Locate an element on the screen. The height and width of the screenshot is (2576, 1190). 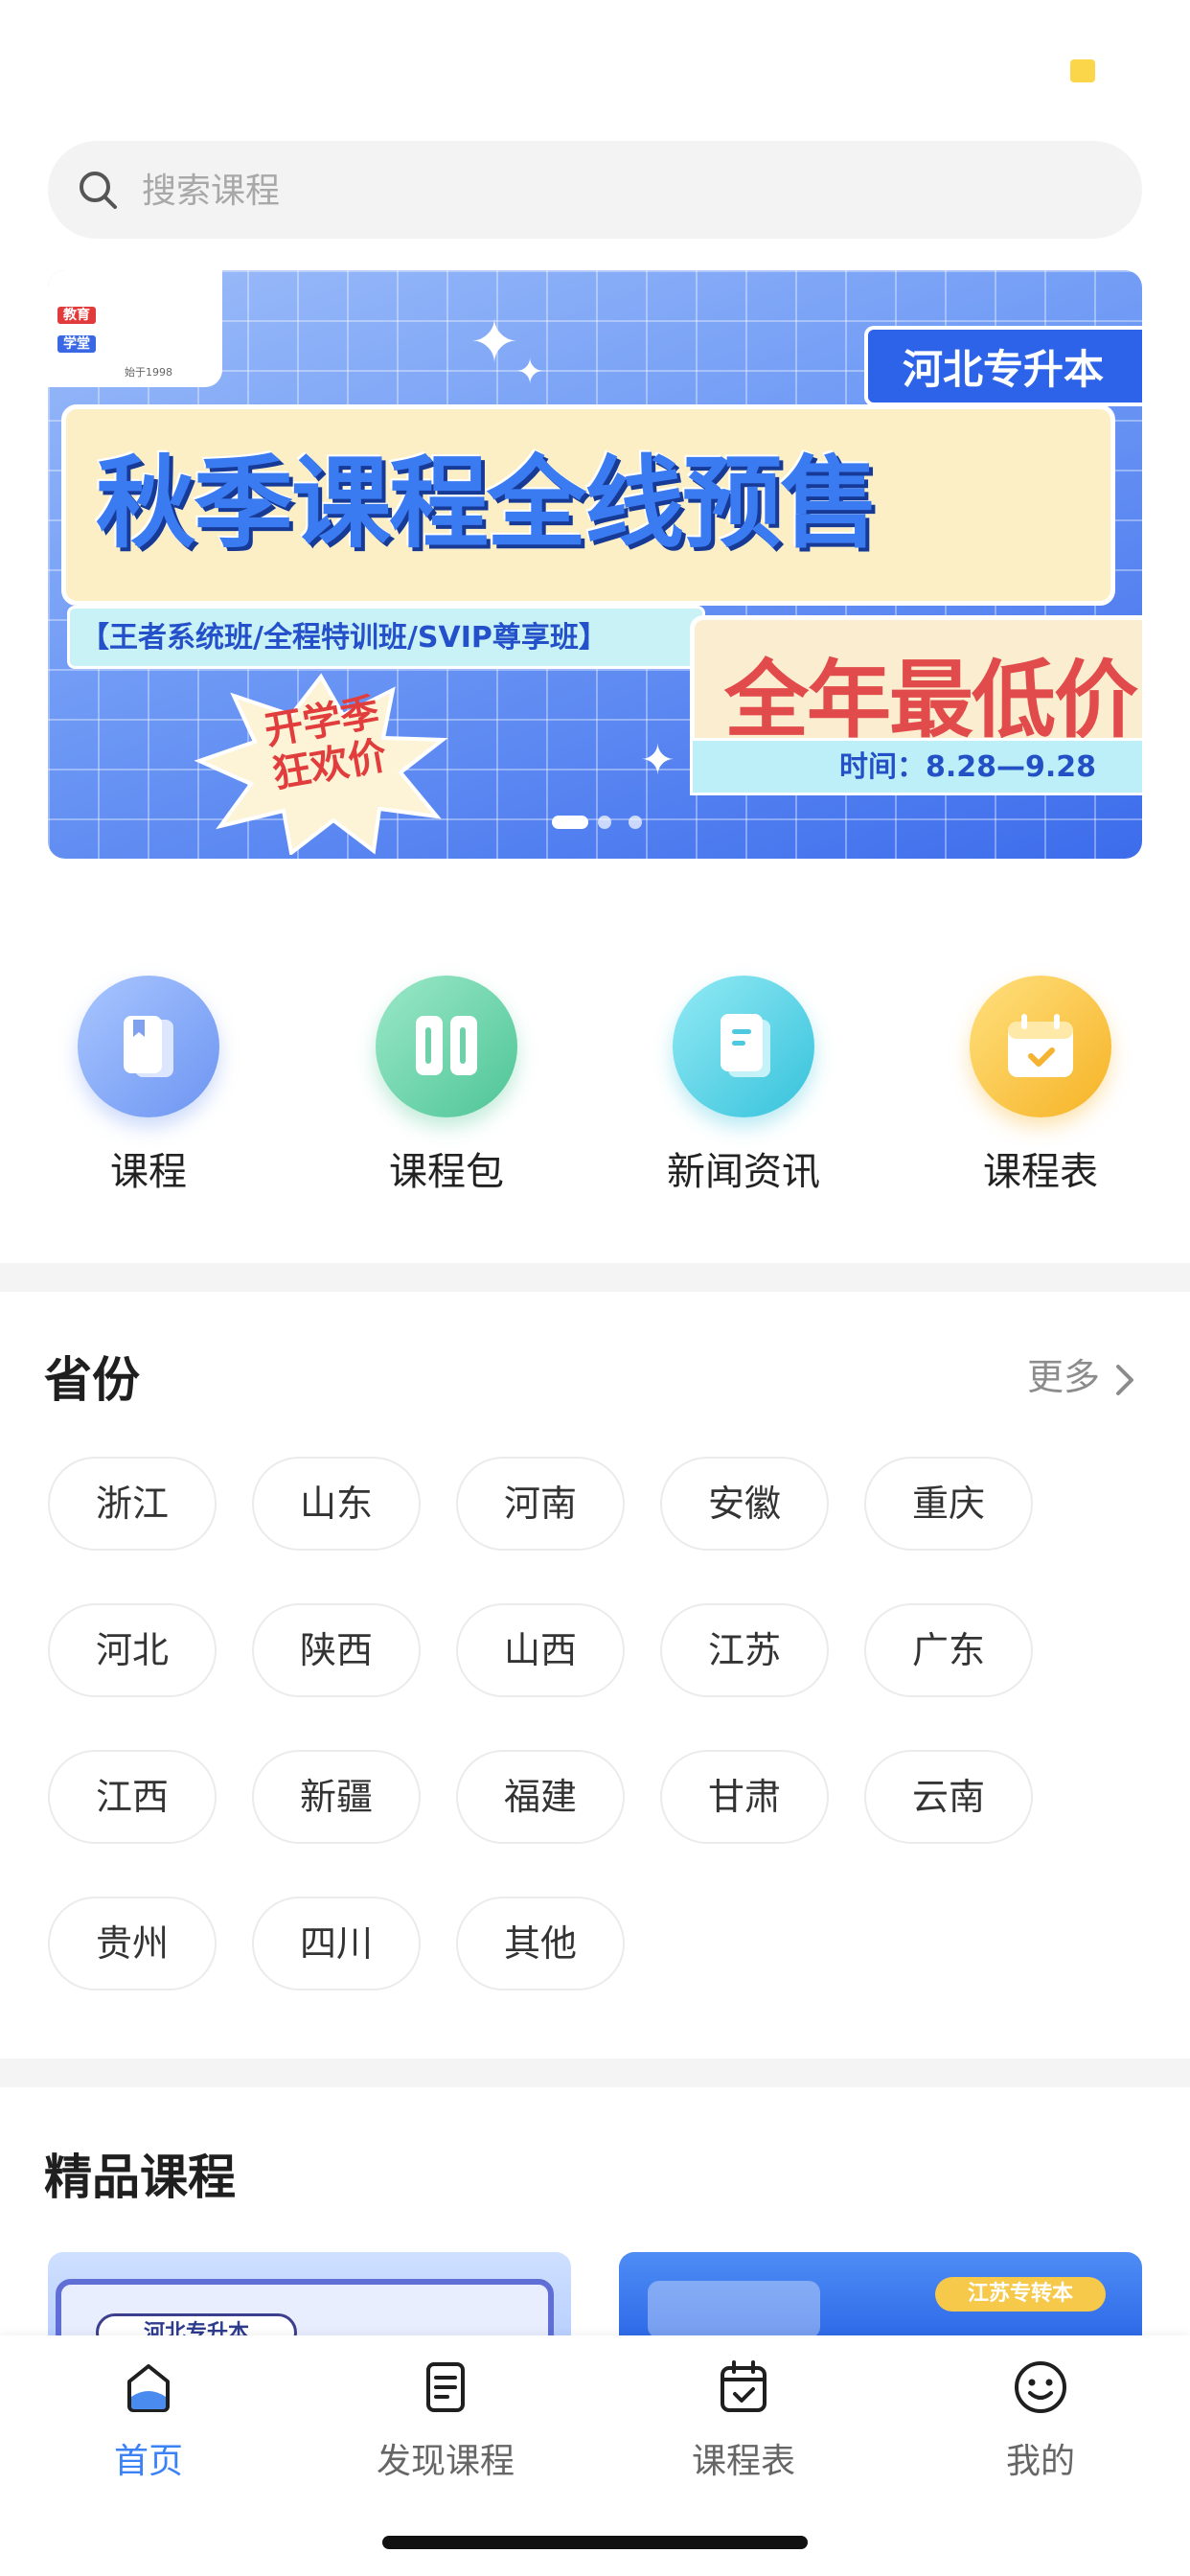
tab-discover-courses: 发现课程 is located at coordinates (445, 2425).